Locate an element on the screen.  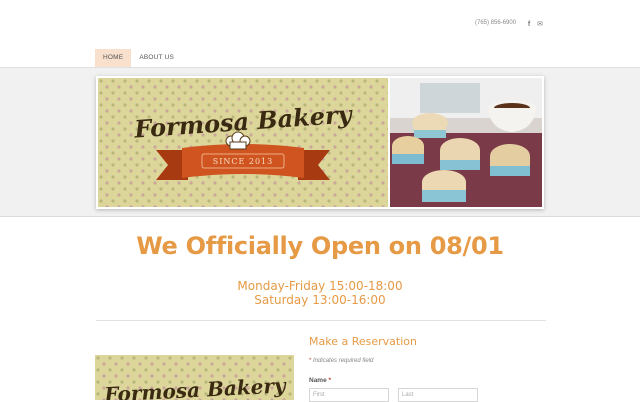
top-bar: (765) 856-6900 f ✉ is located at coordinates (320, 24).